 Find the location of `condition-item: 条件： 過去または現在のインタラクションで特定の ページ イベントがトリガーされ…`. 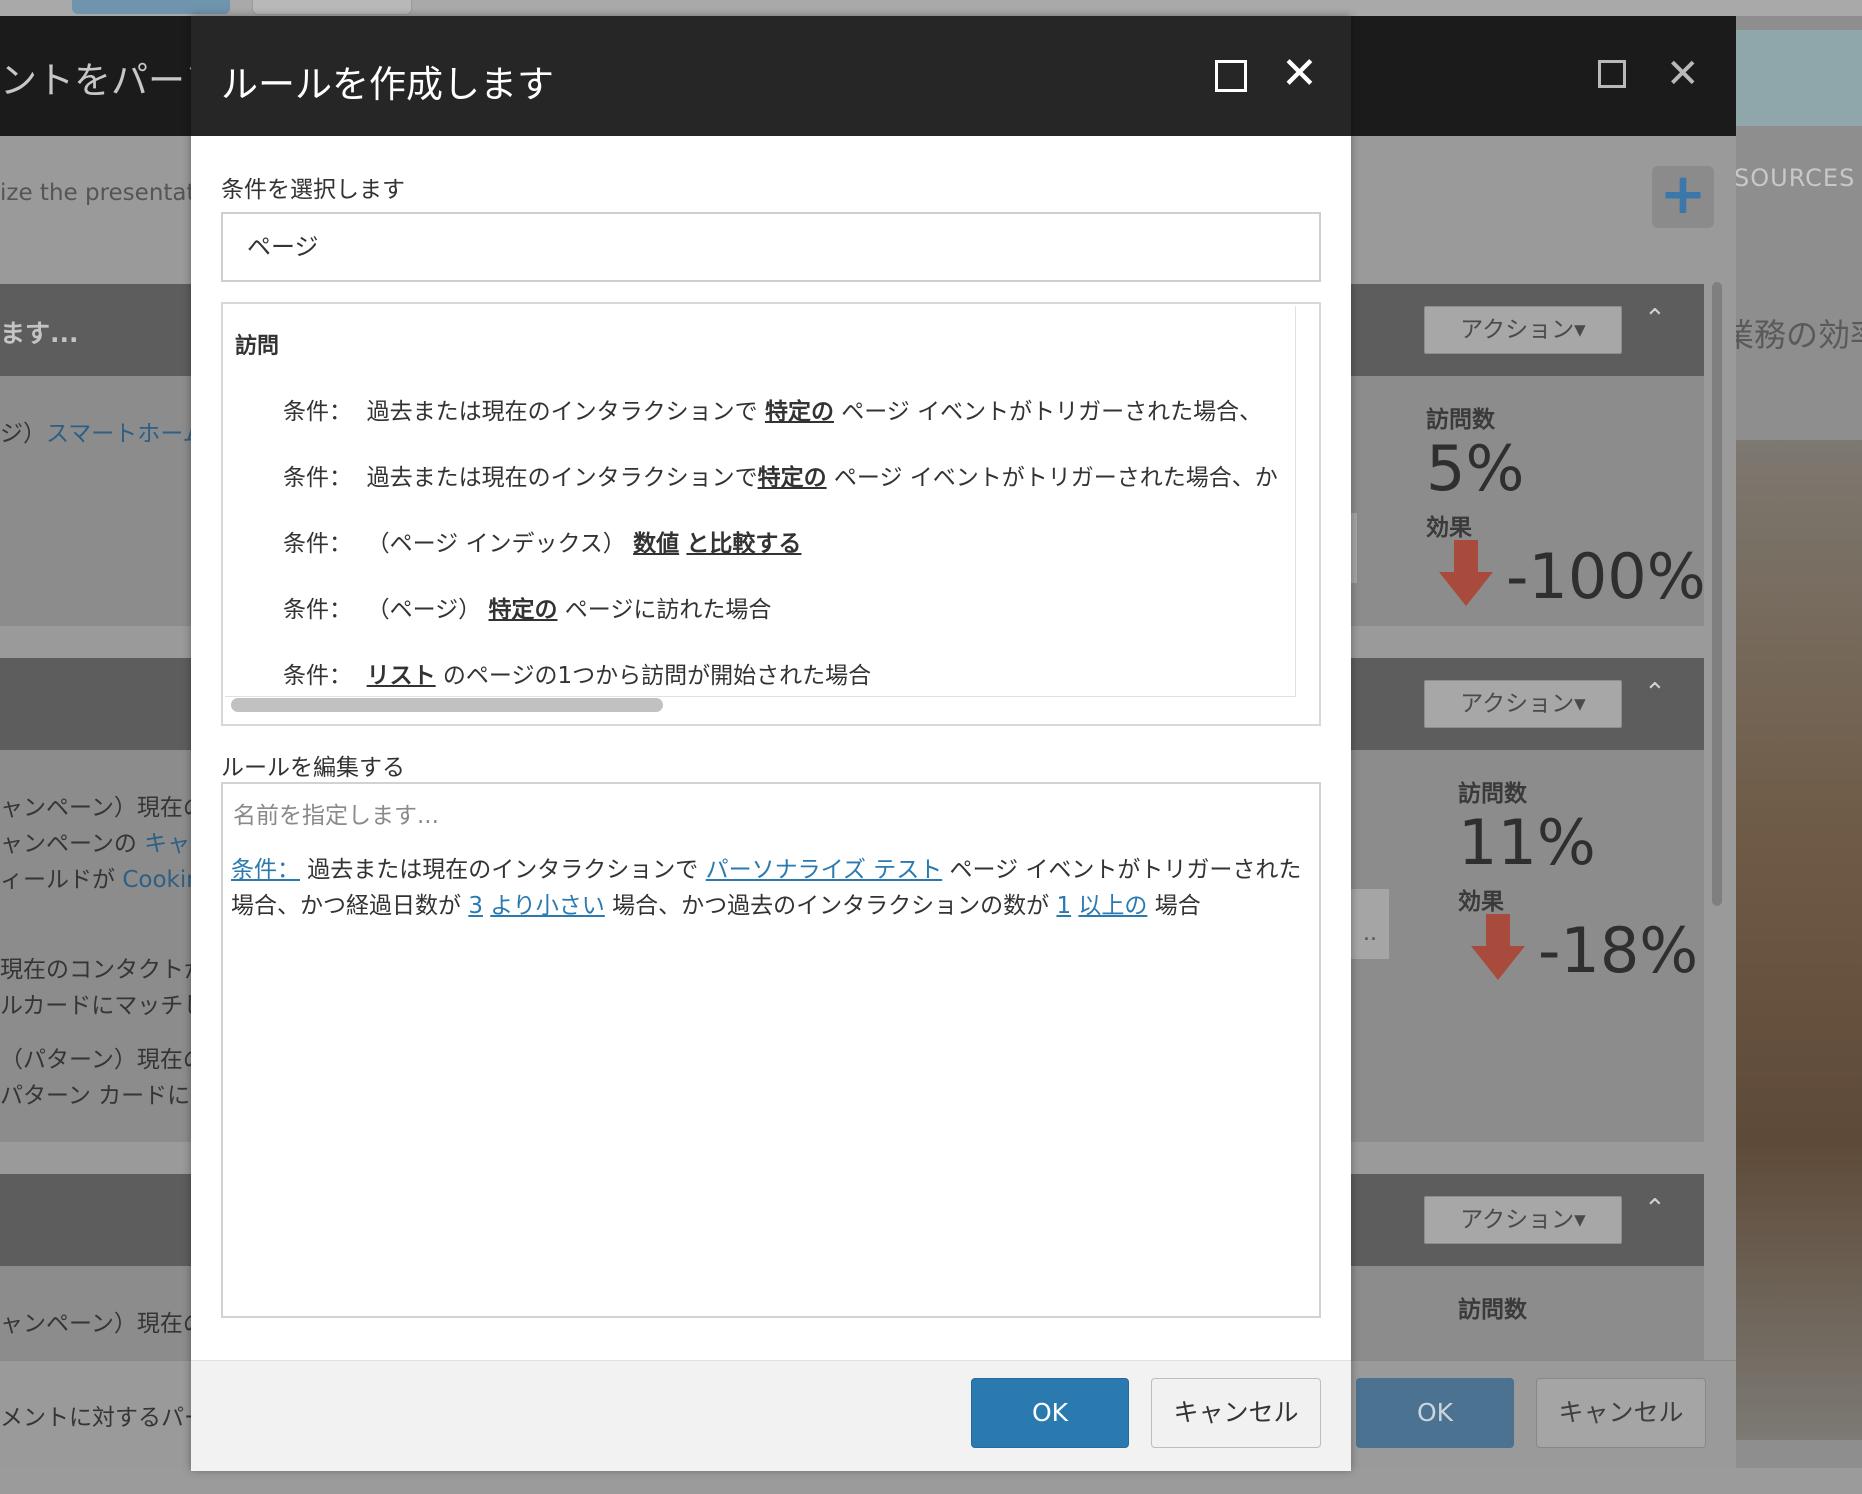

condition-item: 条件： 過去または現在のインタラクションで特定の ページ イベントがトリガーされ… is located at coordinates (780, 475).